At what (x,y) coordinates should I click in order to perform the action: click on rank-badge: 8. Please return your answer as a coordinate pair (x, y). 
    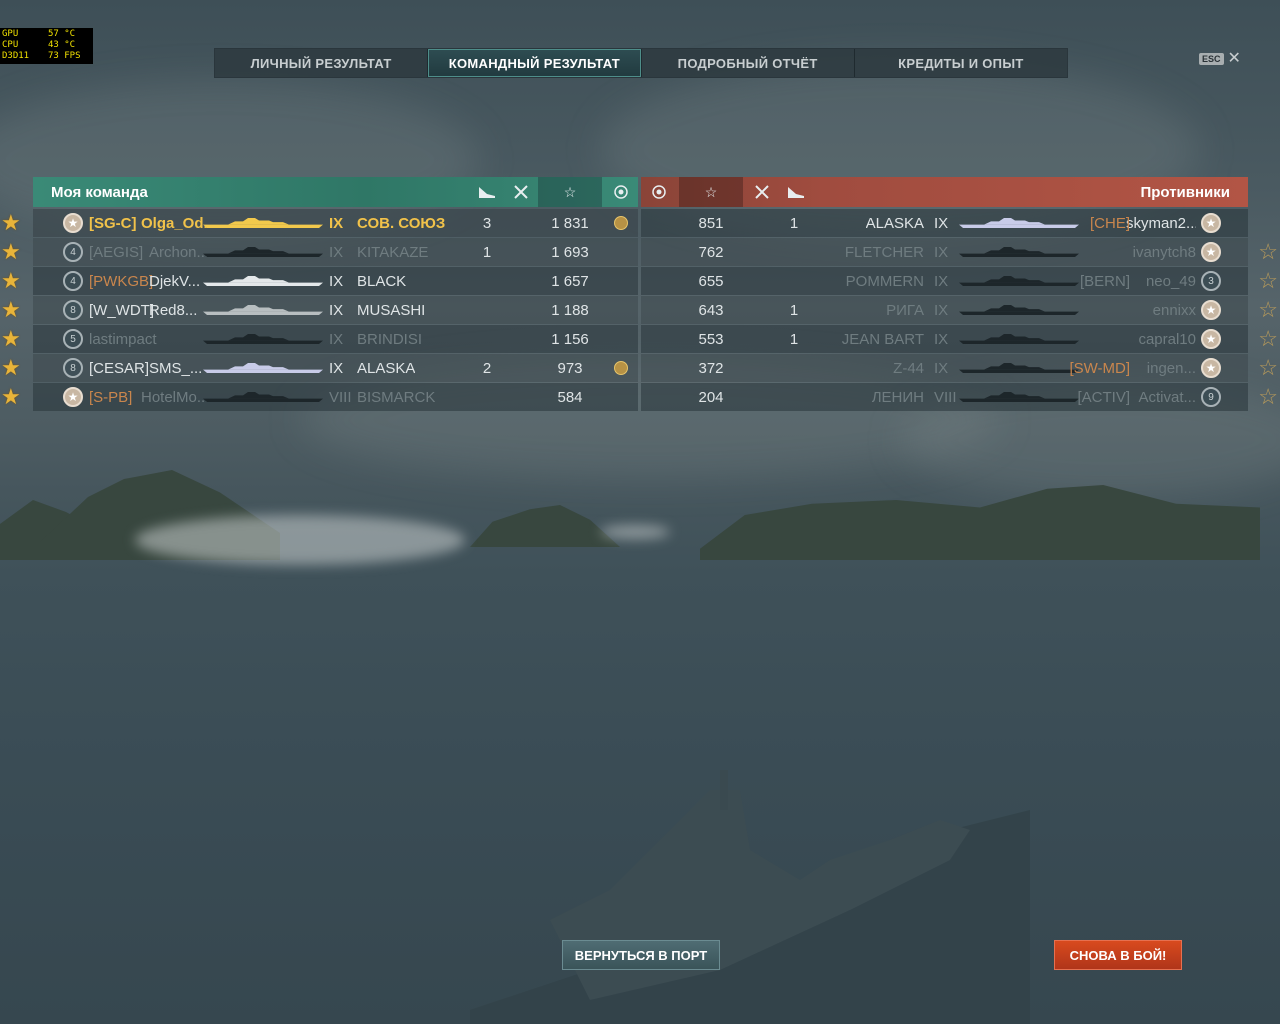
    Looking at the image, I should click on (73, 310).